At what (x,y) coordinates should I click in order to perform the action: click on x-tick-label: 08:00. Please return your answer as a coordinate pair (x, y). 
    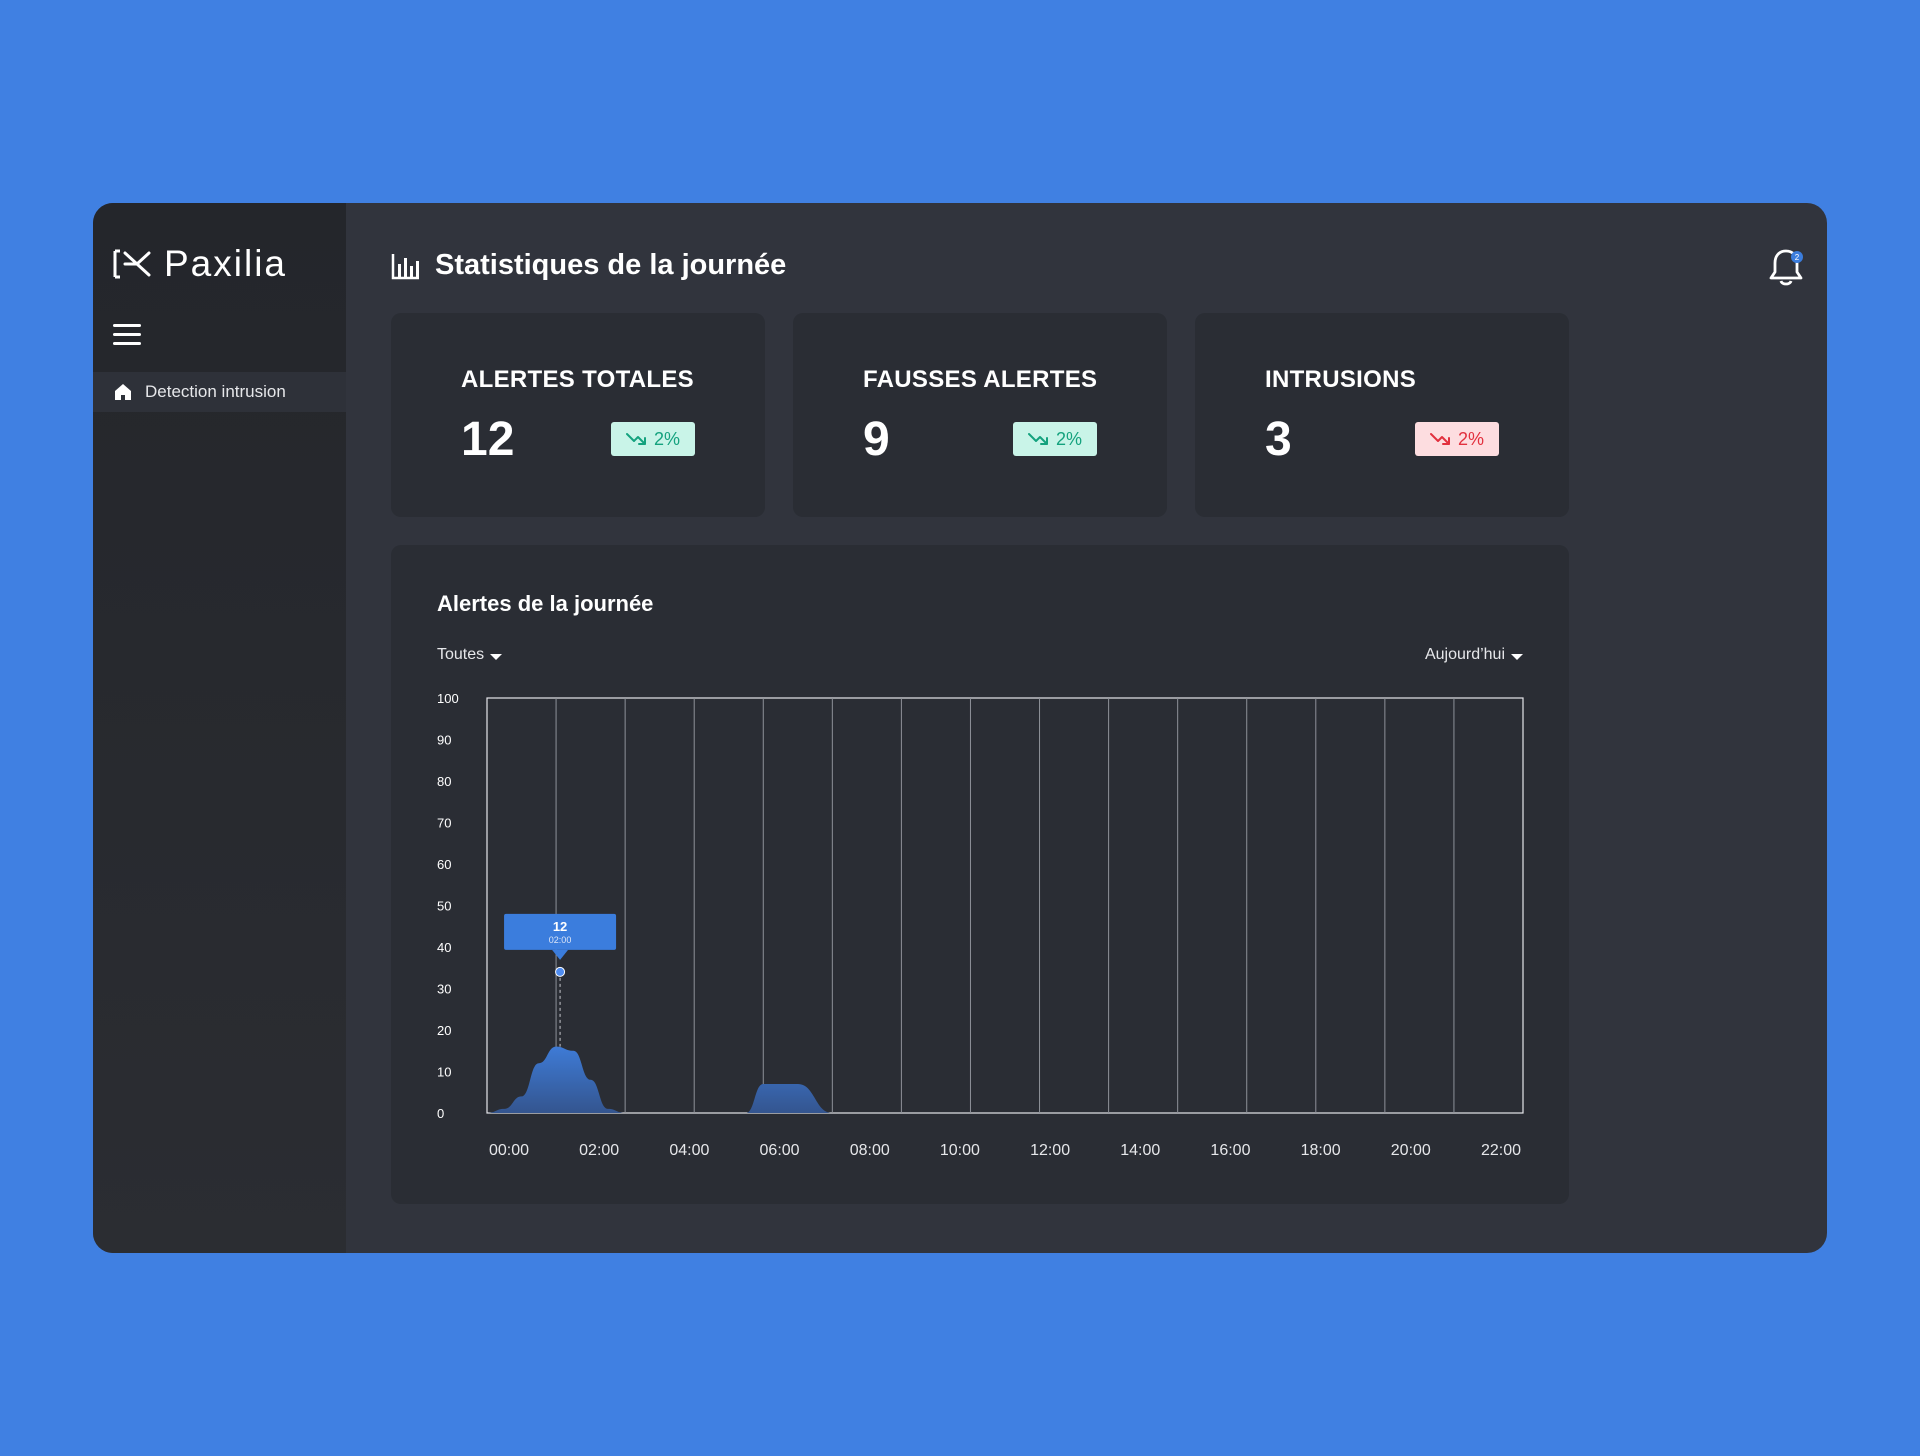
    Looking at the image, I should click on (870, 1150).